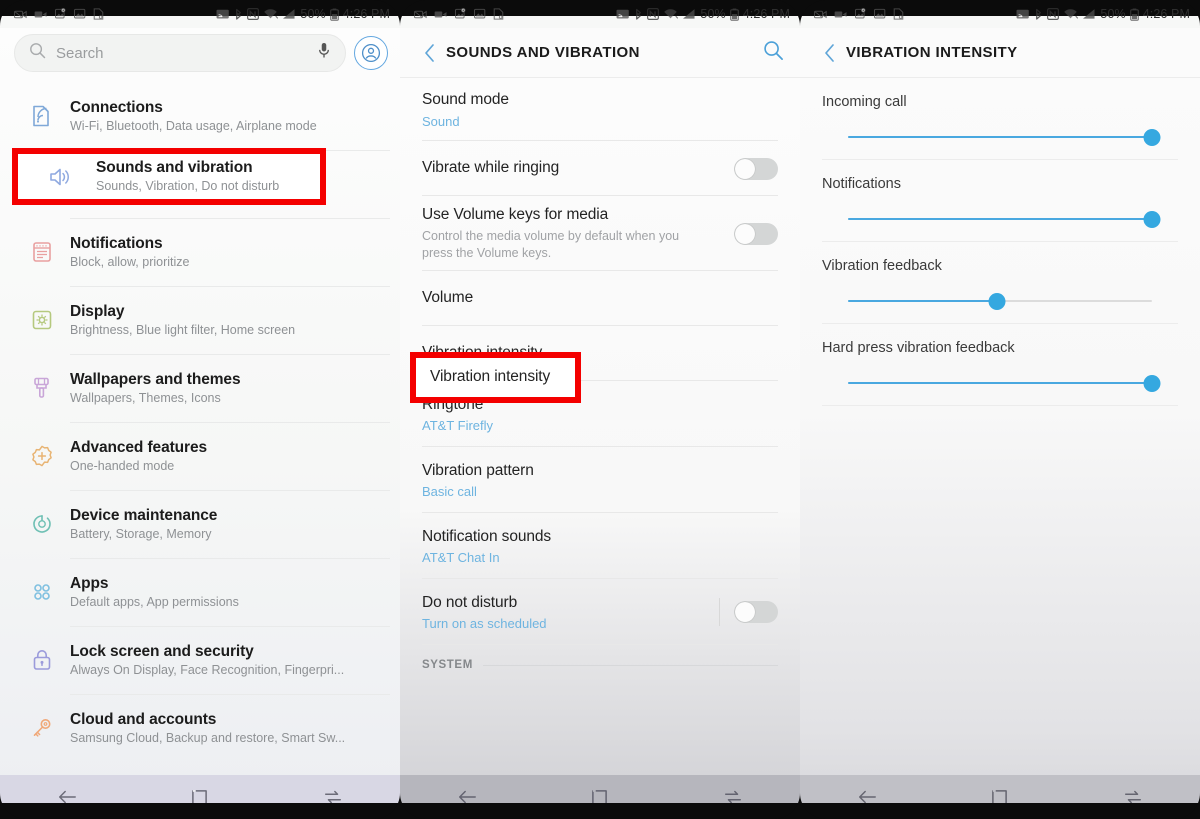 The height and width of the screenshot is (819, 1200). Describe the element at coordinates (600, 480) in the screenshot. I see `list-item-vibration-pattern: Vibration pattern Basic call` at that location.